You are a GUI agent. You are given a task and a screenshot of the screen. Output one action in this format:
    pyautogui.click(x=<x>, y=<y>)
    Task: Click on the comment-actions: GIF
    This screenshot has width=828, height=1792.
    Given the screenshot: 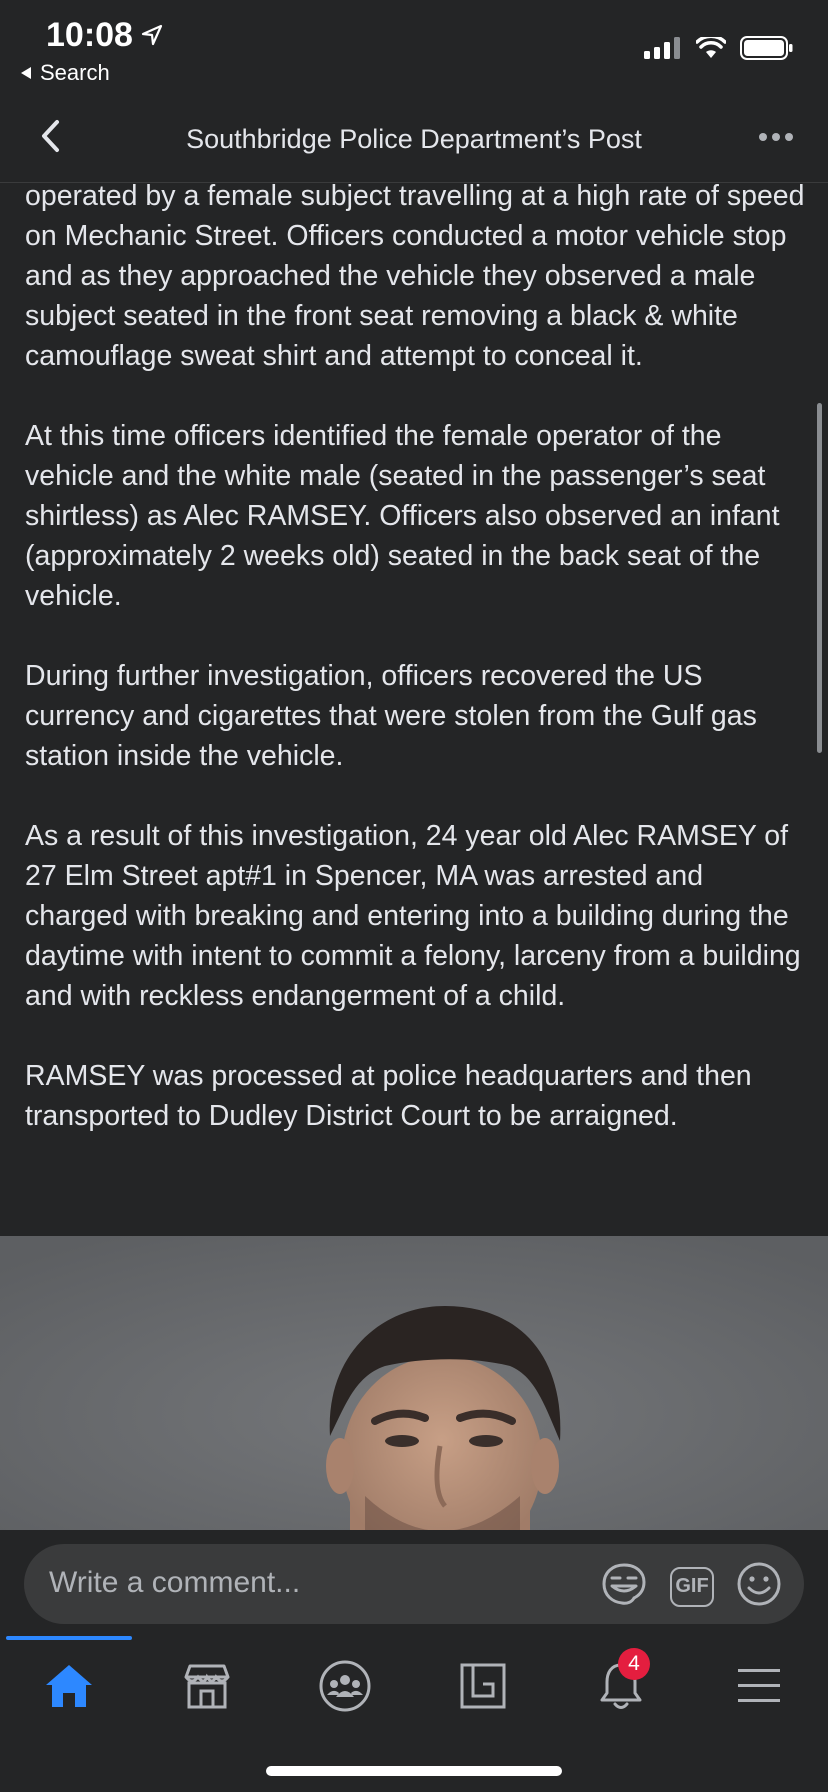 What is the action you would take?
    pyautogui.click(x=691, y=1586)
    